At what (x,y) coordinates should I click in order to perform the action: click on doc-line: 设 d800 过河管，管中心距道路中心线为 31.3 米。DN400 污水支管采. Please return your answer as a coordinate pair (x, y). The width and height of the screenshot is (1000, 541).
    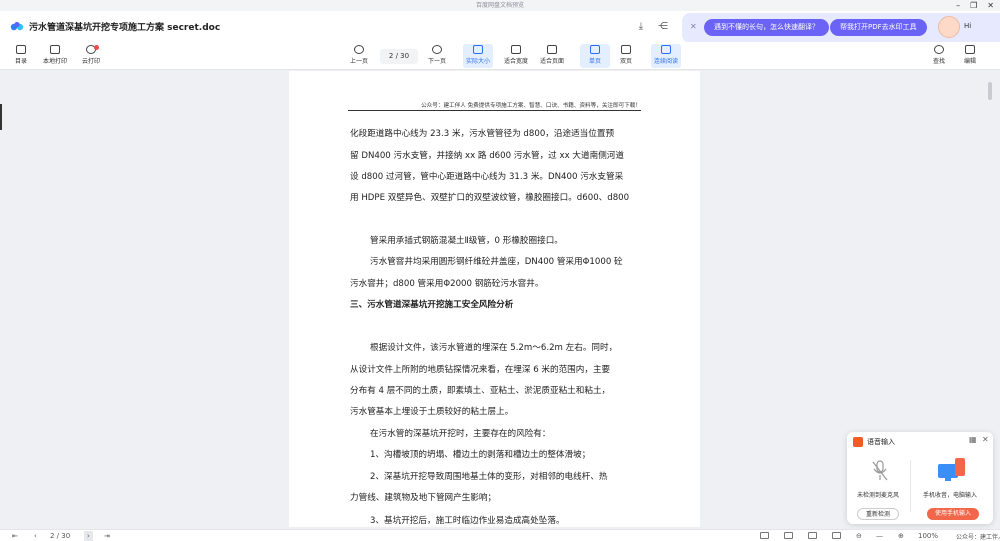
    Looking at the image, I should click on (487, 177).